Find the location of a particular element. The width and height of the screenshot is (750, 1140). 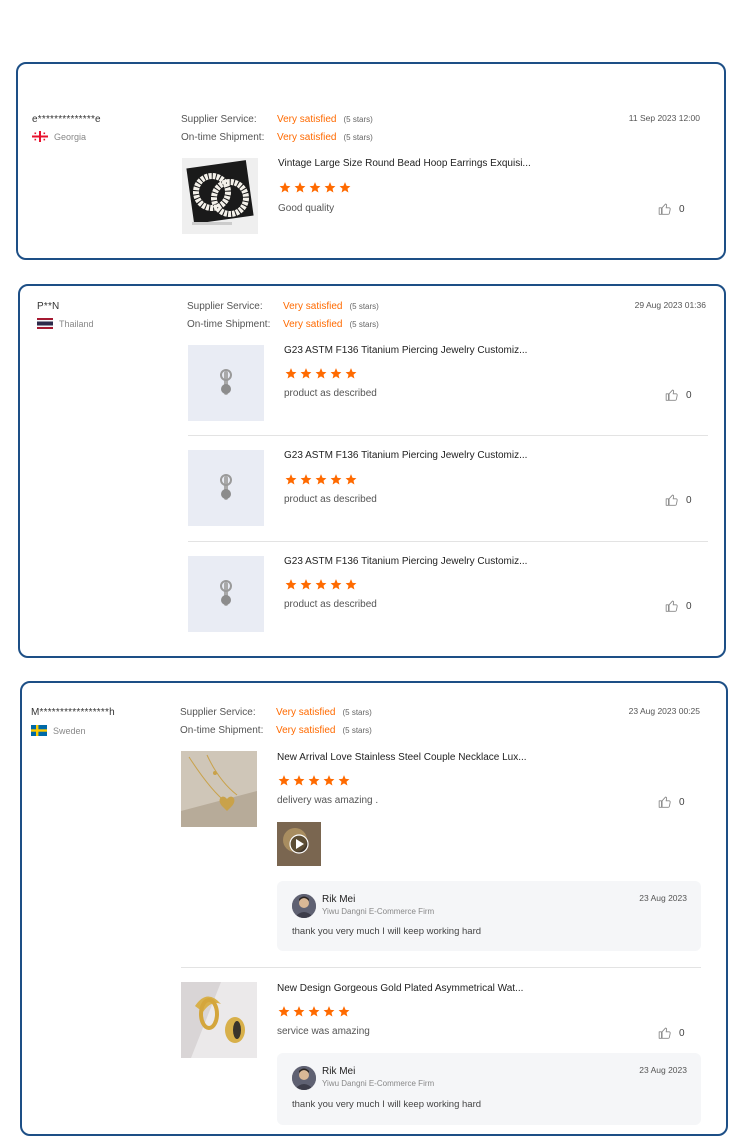

reviewer-name: M*****************h is located at coordinates (73, 712).